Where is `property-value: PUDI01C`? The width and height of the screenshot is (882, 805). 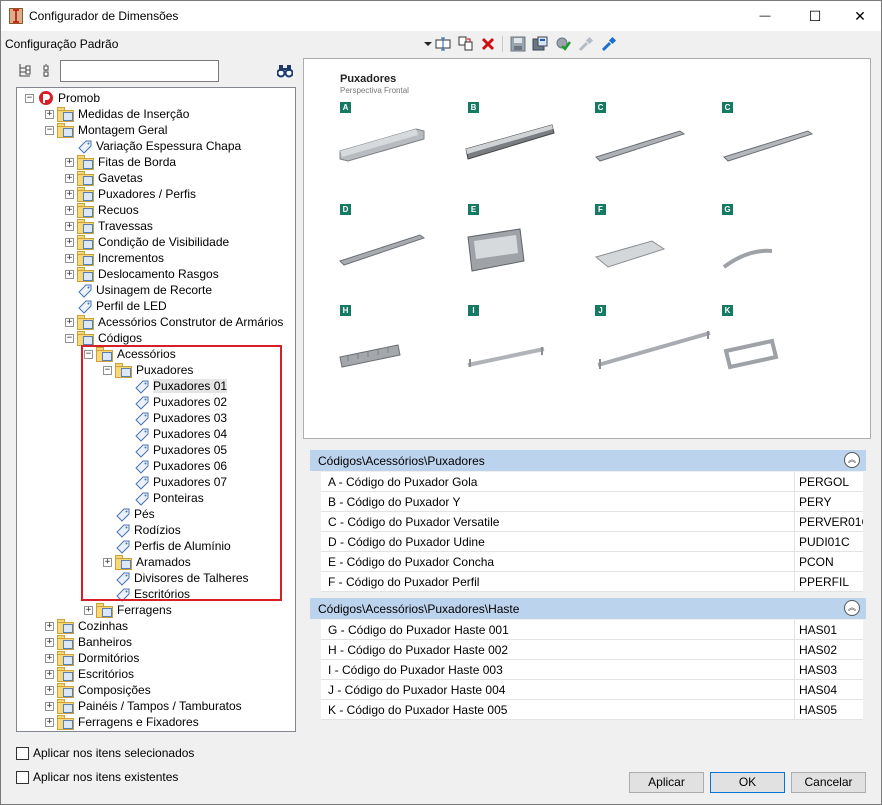 property-value: PUDI01C is located at coordinates (829, 541).